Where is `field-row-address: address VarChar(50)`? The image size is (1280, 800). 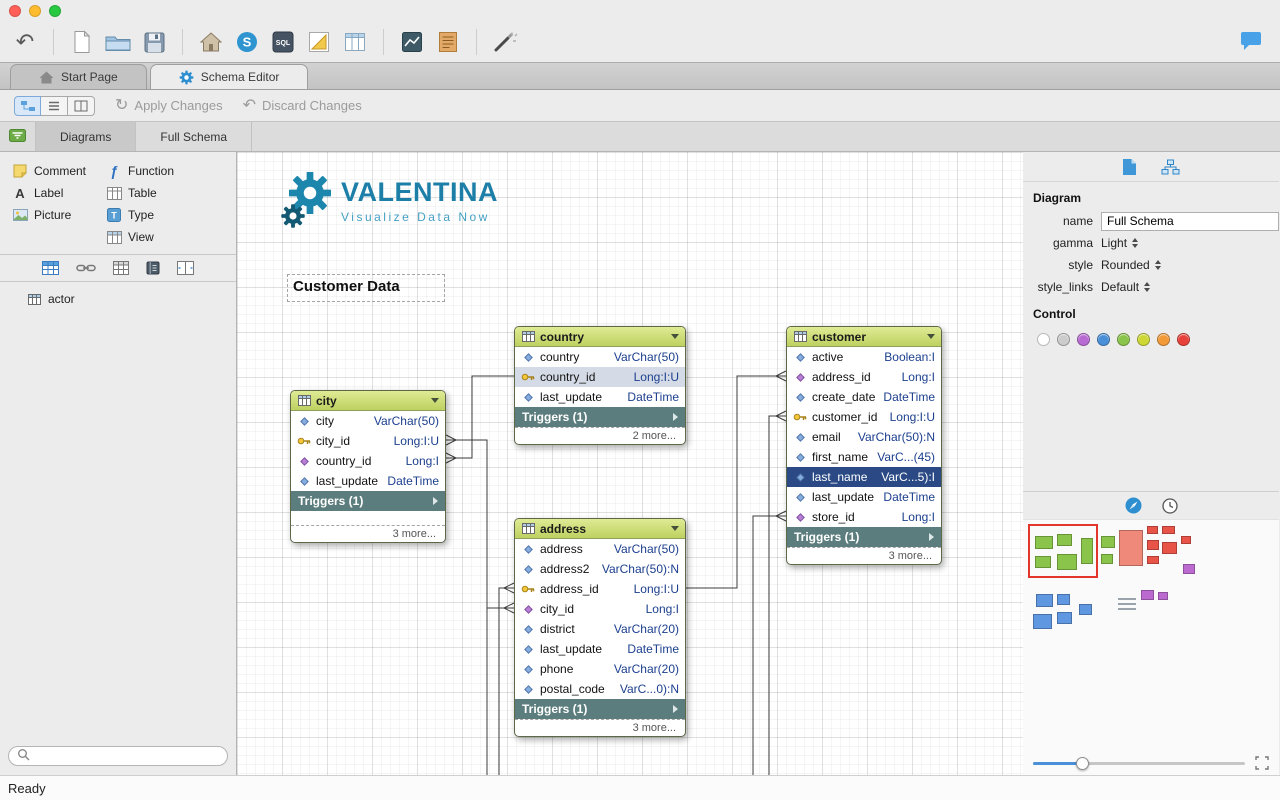
field-row-address: address VarChar(50) is located at coordinates (600, 549).